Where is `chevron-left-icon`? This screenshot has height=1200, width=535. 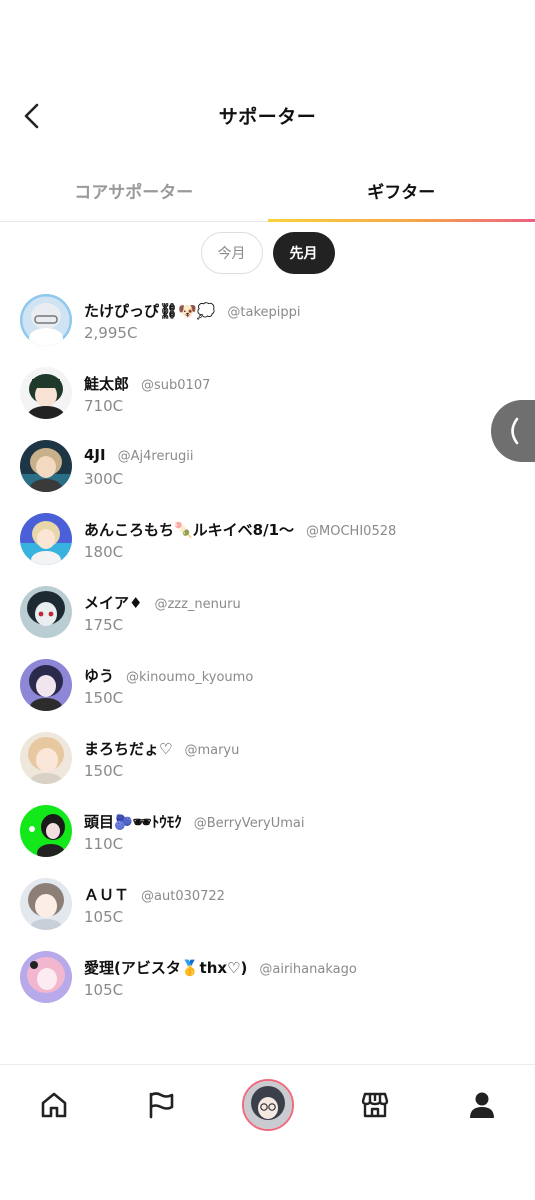
chevron-left-icon is located at coordinates (515, 431).